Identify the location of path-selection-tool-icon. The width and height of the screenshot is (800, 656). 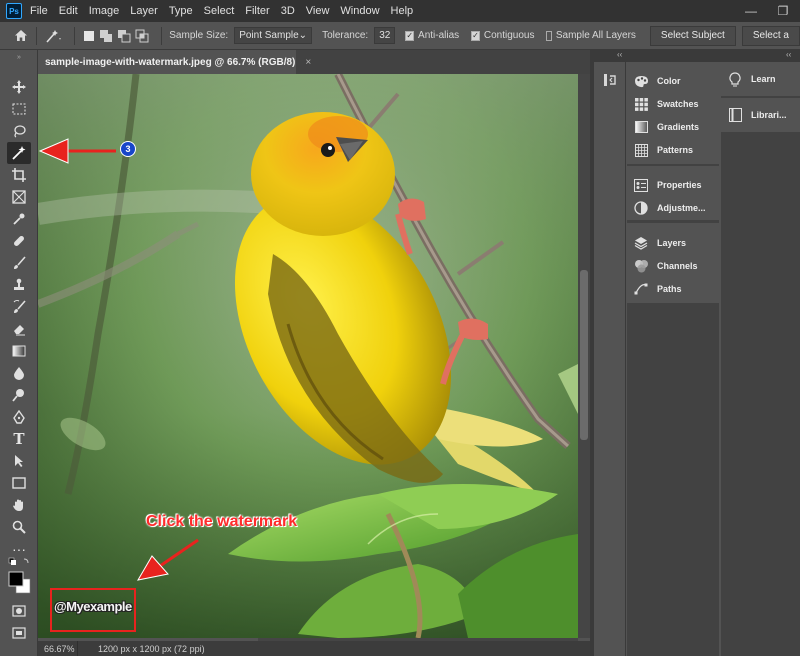
(19, 461).